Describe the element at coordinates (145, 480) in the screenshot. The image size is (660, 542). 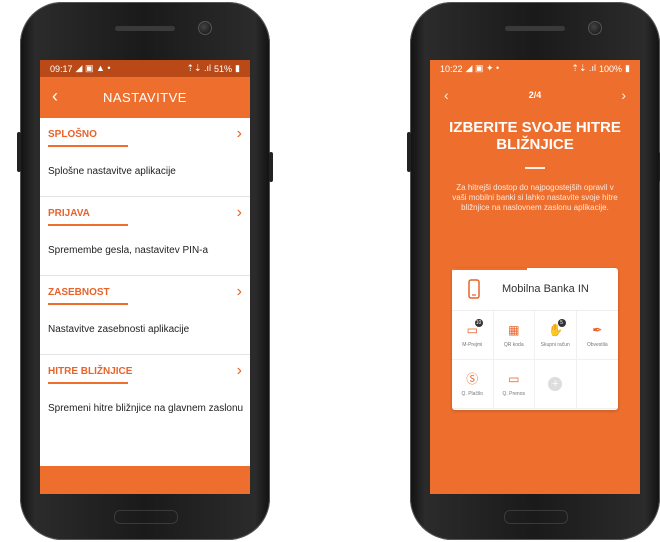
I see `bottom-bar` at that location.